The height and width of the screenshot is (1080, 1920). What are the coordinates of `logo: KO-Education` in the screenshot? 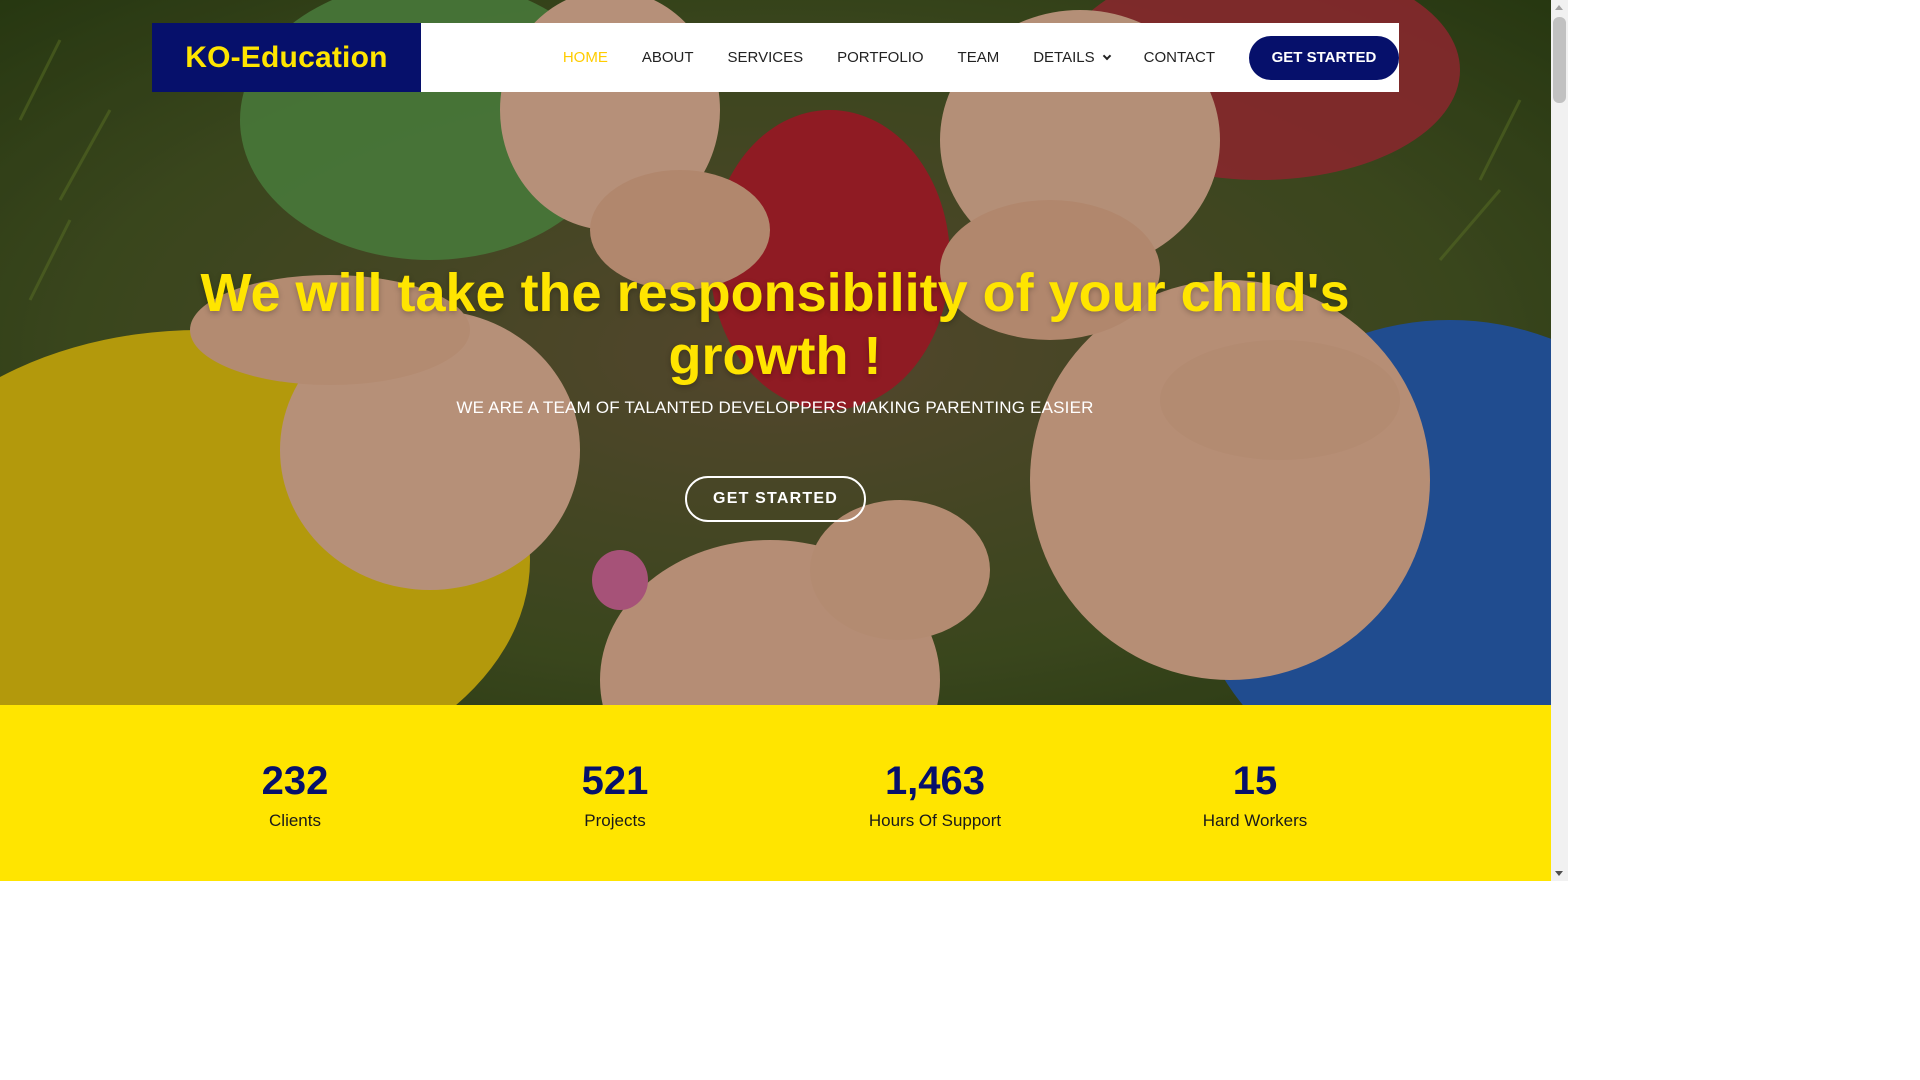 It's located at (286, 57).